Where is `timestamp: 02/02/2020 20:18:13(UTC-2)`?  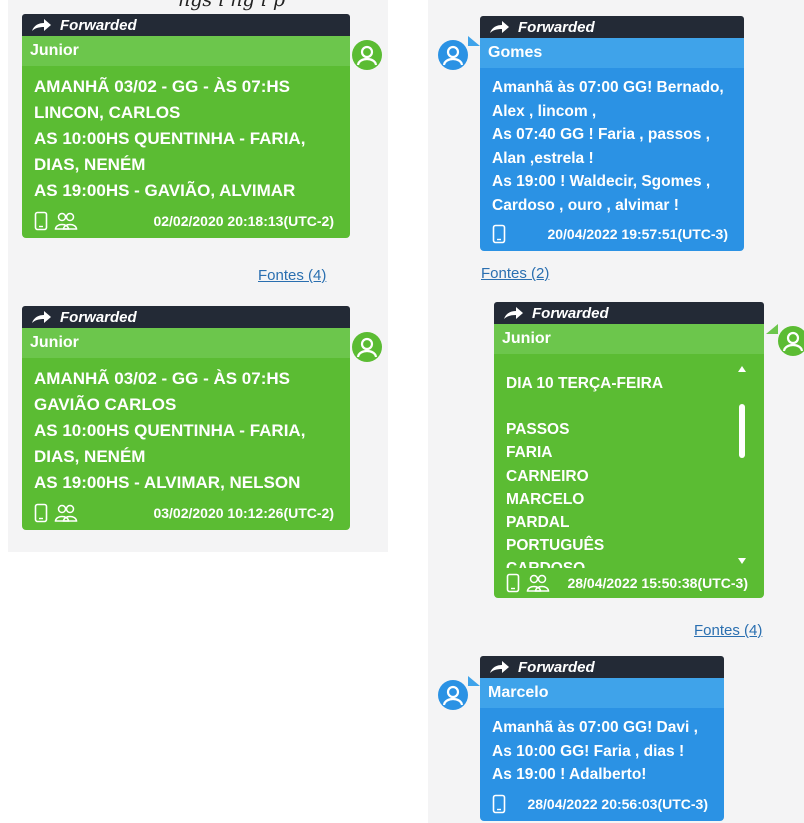 timestamp: 02/02/2020 20:18:13(UTC-2) is located at coordinates (243, 221).